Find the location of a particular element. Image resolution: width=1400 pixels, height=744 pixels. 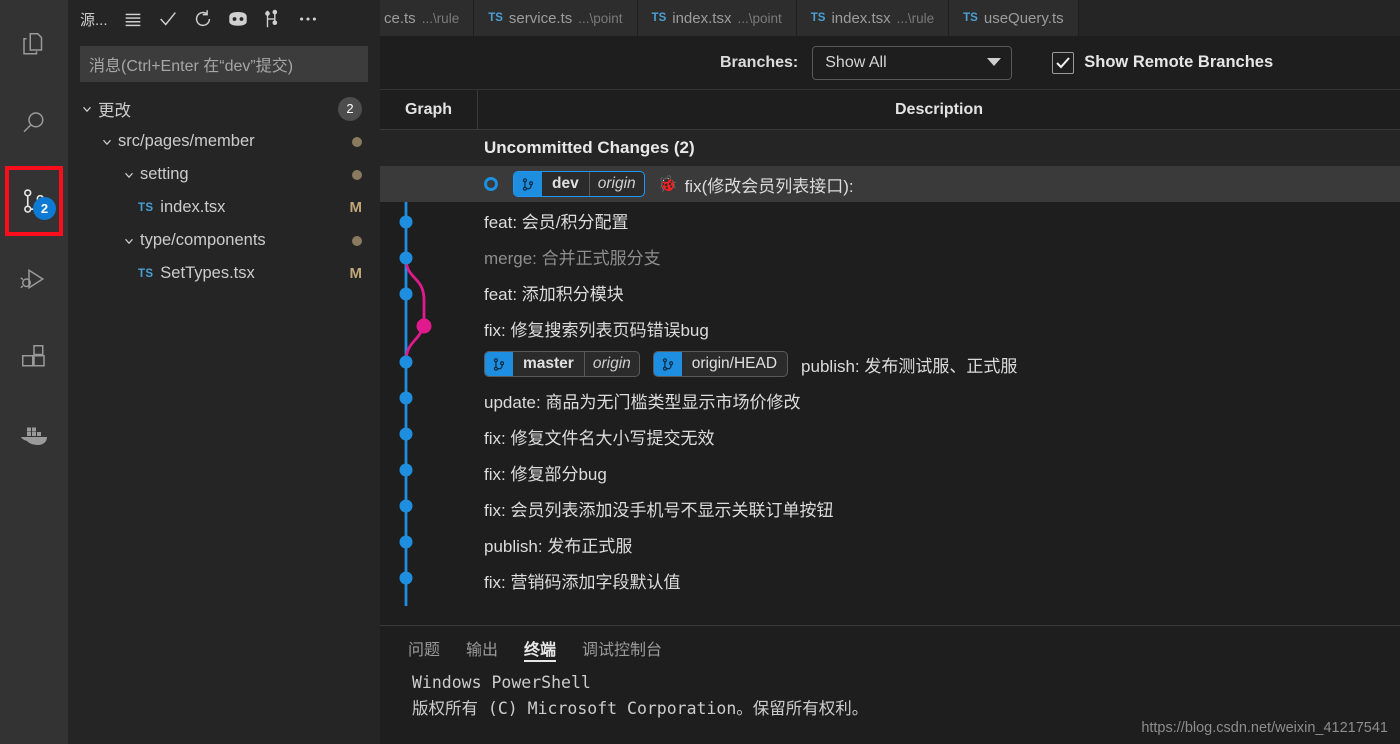

panel-tab-debug-console: 调试控制台 is located at coordinates (622, 648).